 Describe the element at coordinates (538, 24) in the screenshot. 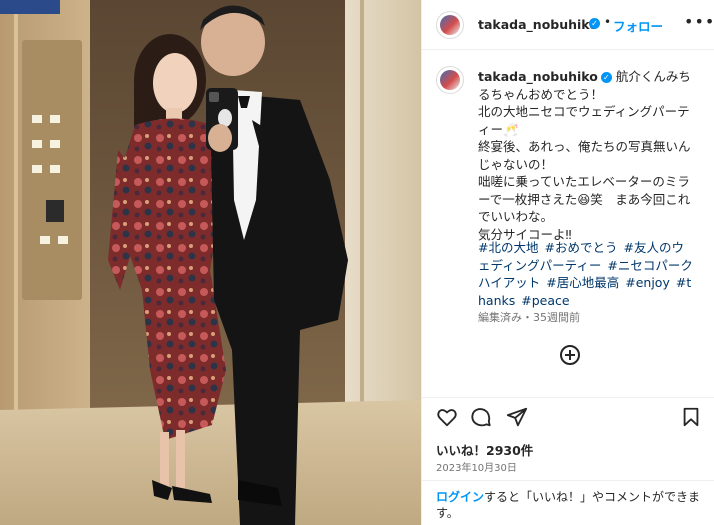

I see `header-username: takada_nobuhiko` at that location.